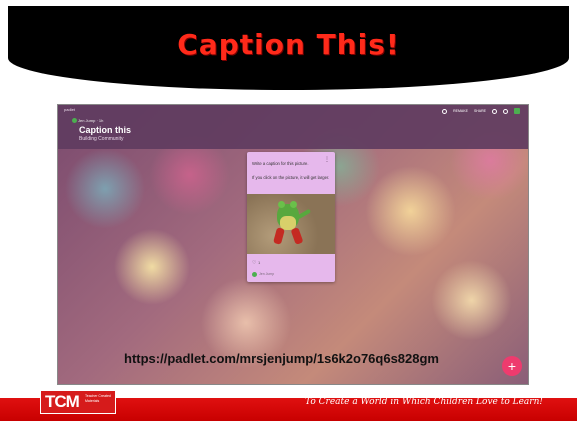 The height and width of the screenshot is (421, 577). I want to click on like-heart-icon: ♡, so click(254, 263).